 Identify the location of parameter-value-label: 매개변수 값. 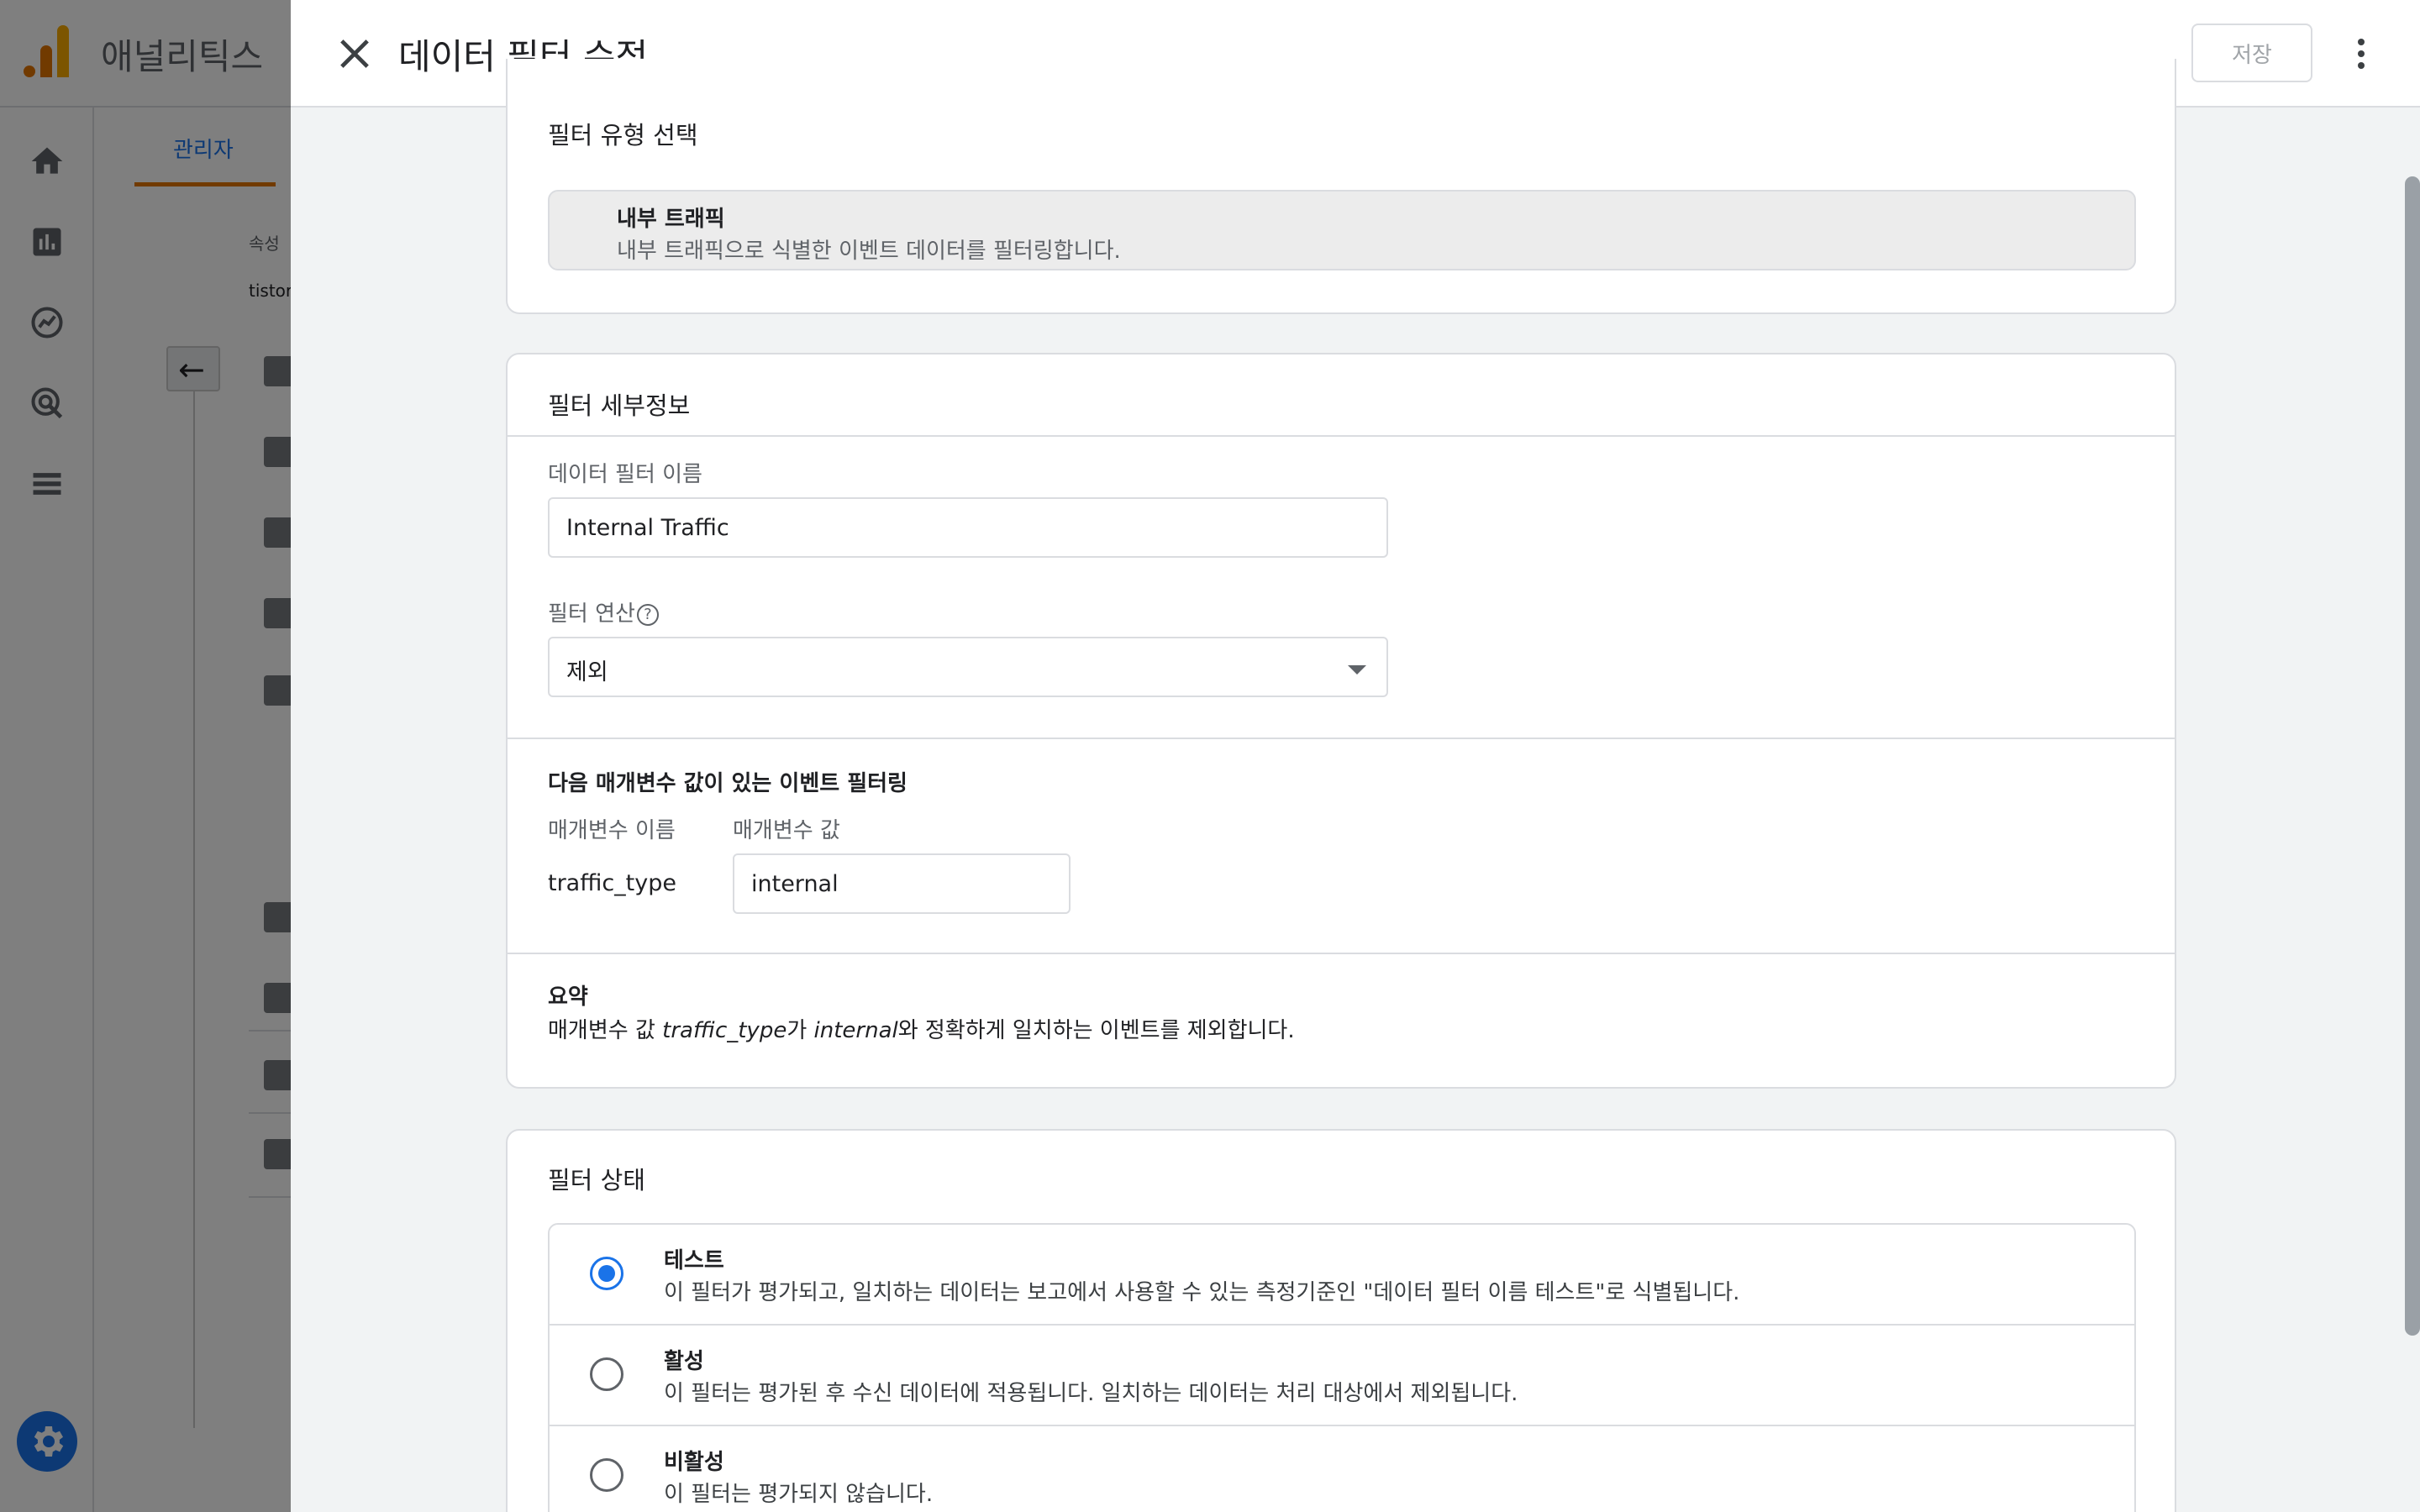
(786, 830).